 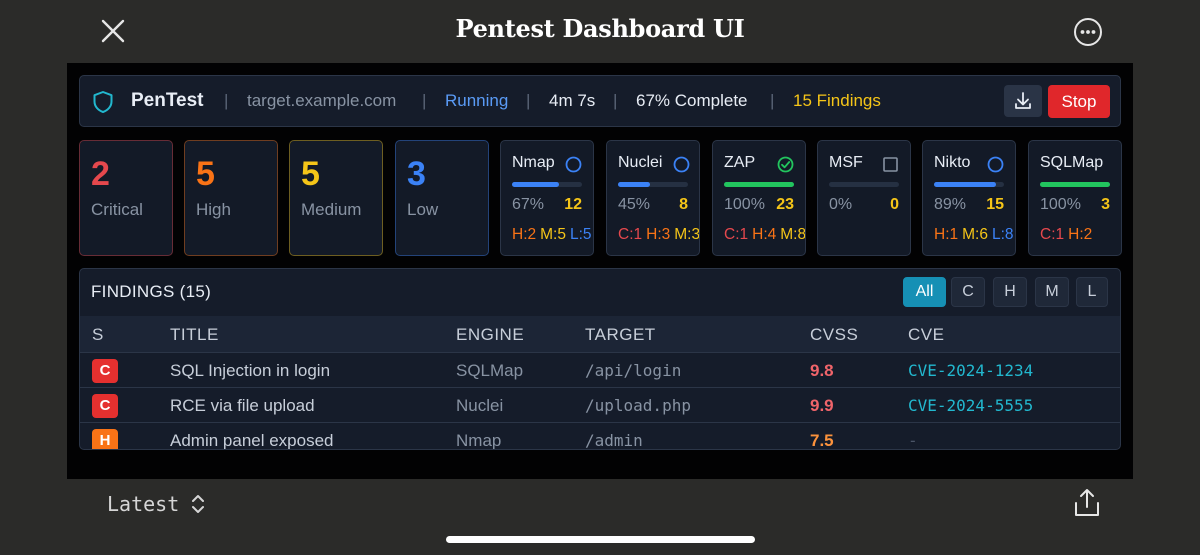 I want to click on breakdown-item: M:5, so click(x=553, y=234).